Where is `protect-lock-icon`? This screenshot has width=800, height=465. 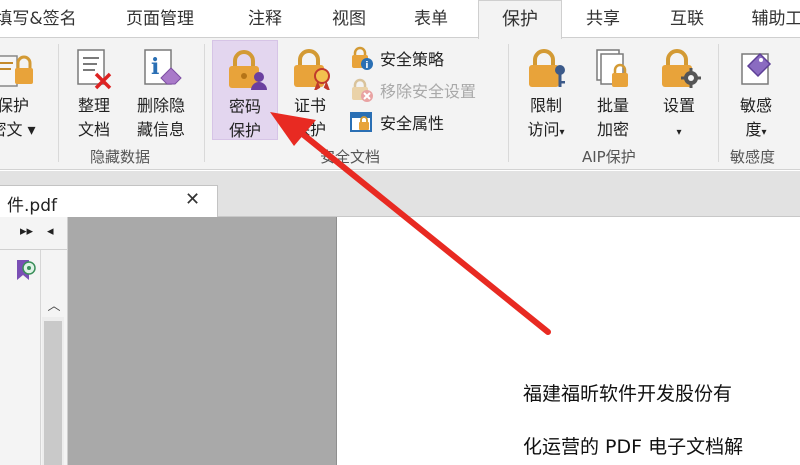
protect-lock-icon is located at coordinates (16, 71).